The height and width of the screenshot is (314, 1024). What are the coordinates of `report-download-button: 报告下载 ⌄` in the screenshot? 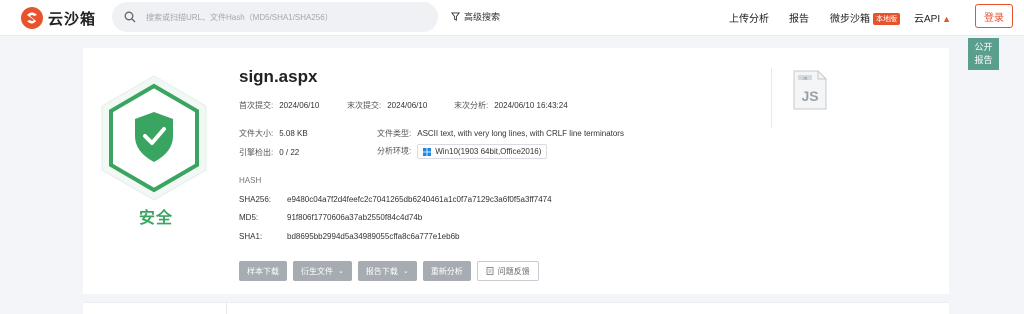 It's located at (387, 271).